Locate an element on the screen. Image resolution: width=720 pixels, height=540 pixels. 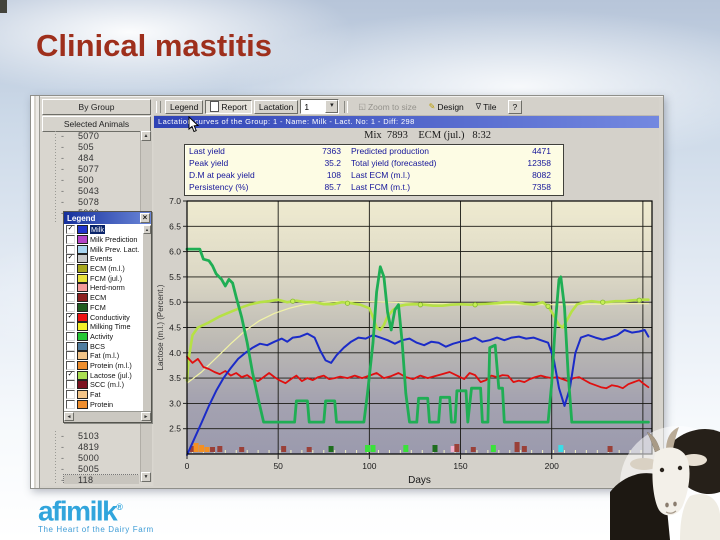
legend-item: ✓ Conductivity is located at coordinates (103, 317).